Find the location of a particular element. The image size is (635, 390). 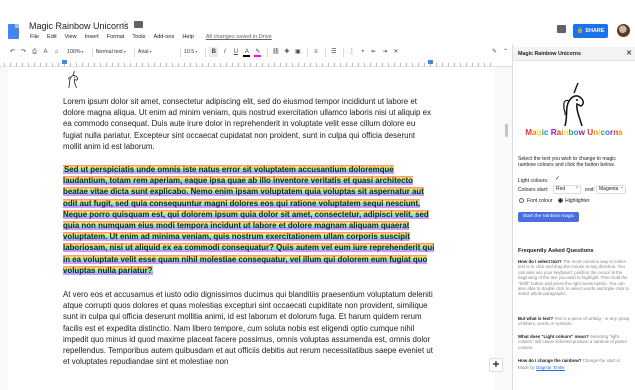

style-select: Normal text is located at coordinates (111, 52).